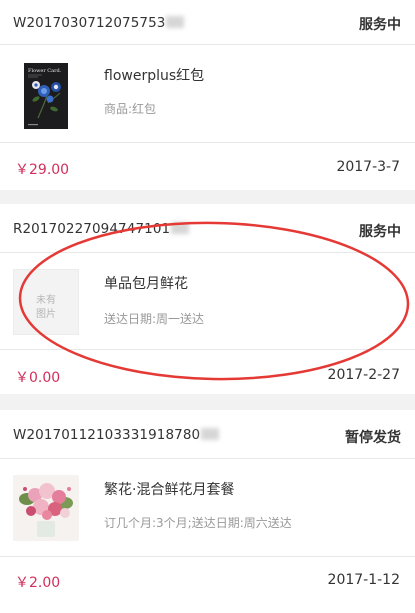 The image size is (415, 613). What do you see at coordinates (207, 22) in the screenshot?
I see `order-header: W2017030712075753 服务中` at bounding box center [207, 22].